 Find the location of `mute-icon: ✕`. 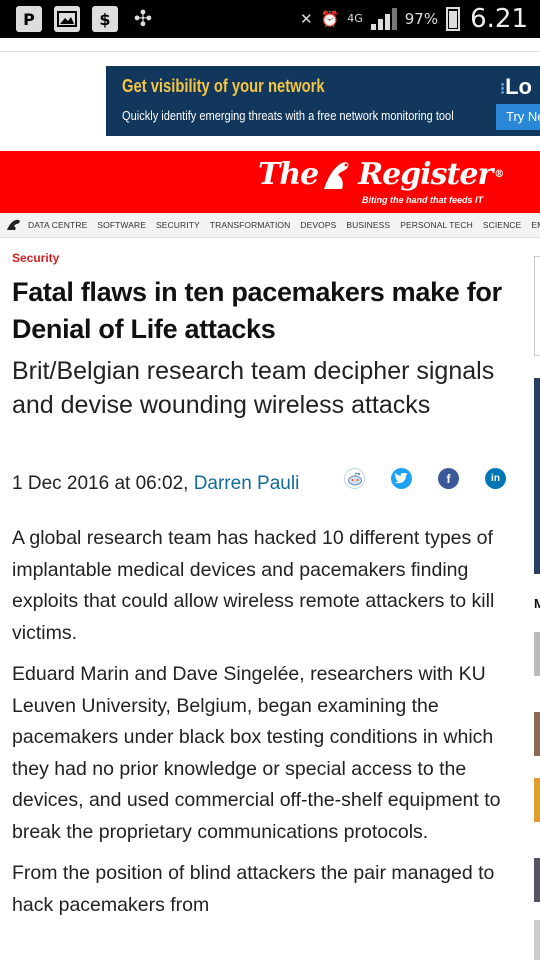

mute-icon: ✕ is located at coordinates (306, 19).